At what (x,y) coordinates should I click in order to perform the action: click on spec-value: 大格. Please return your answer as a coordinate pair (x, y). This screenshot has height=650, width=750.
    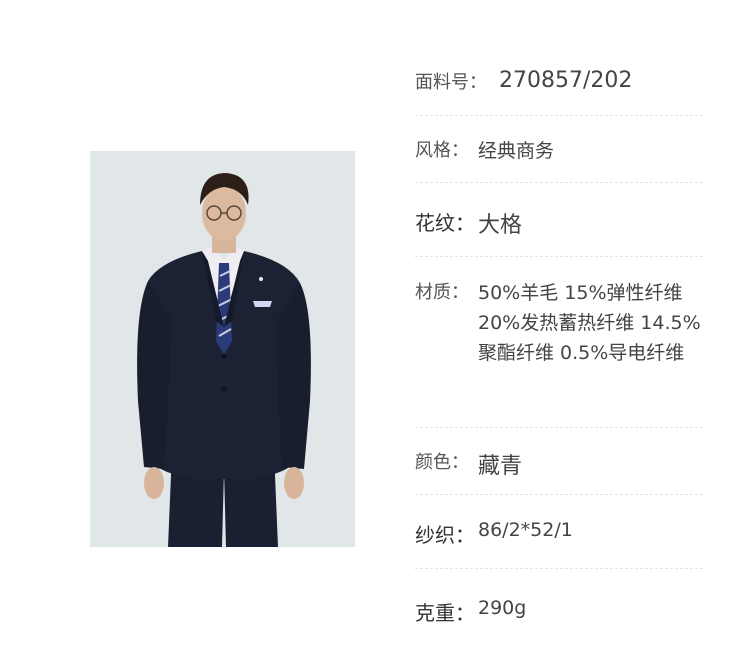
    Looking at the image, I should click on (500, 225).